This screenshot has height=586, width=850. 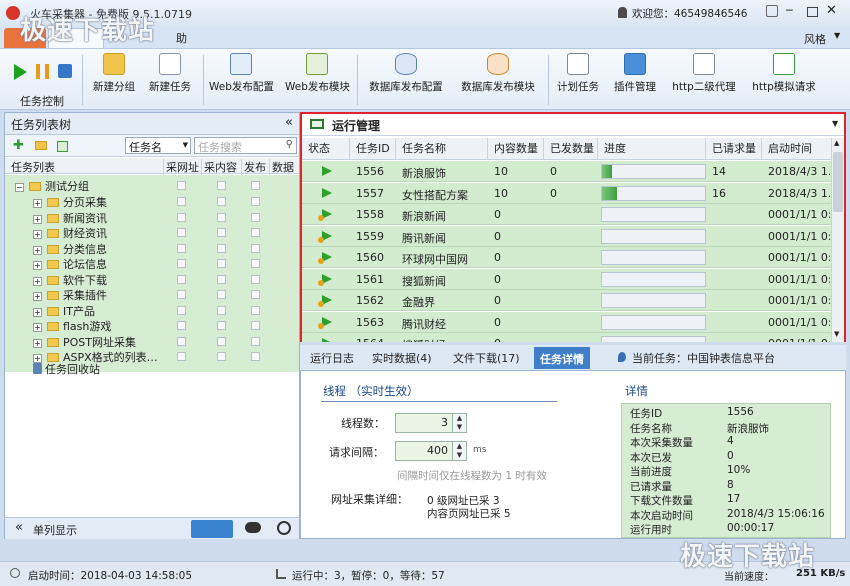 I want to click on new-task-button: 新建任务, so click(x=170, y=79).